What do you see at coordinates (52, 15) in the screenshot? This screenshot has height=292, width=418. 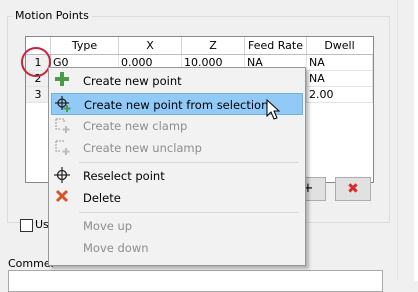 I see `group-title: Motion Points` at bounding box center [52, 15].